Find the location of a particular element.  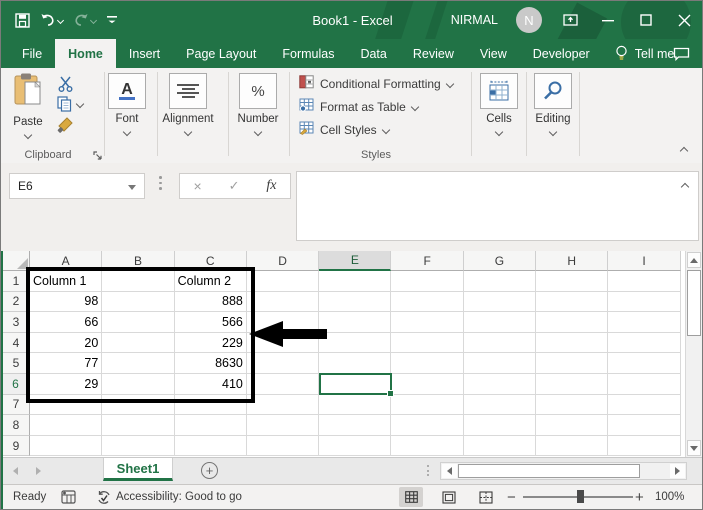

cells-group-button: Cells is located at coordinates (499, 105).